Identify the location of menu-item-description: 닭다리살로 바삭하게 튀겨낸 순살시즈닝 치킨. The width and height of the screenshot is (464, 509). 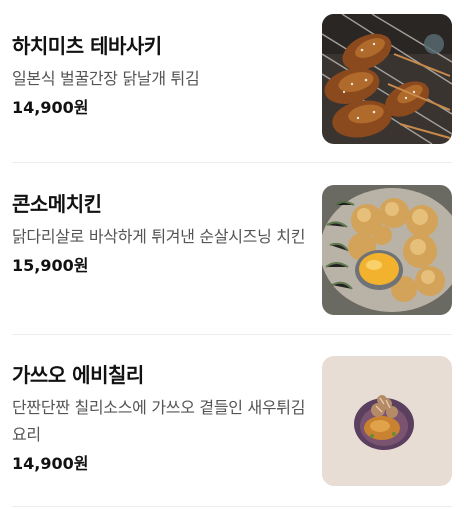
(159, 236).